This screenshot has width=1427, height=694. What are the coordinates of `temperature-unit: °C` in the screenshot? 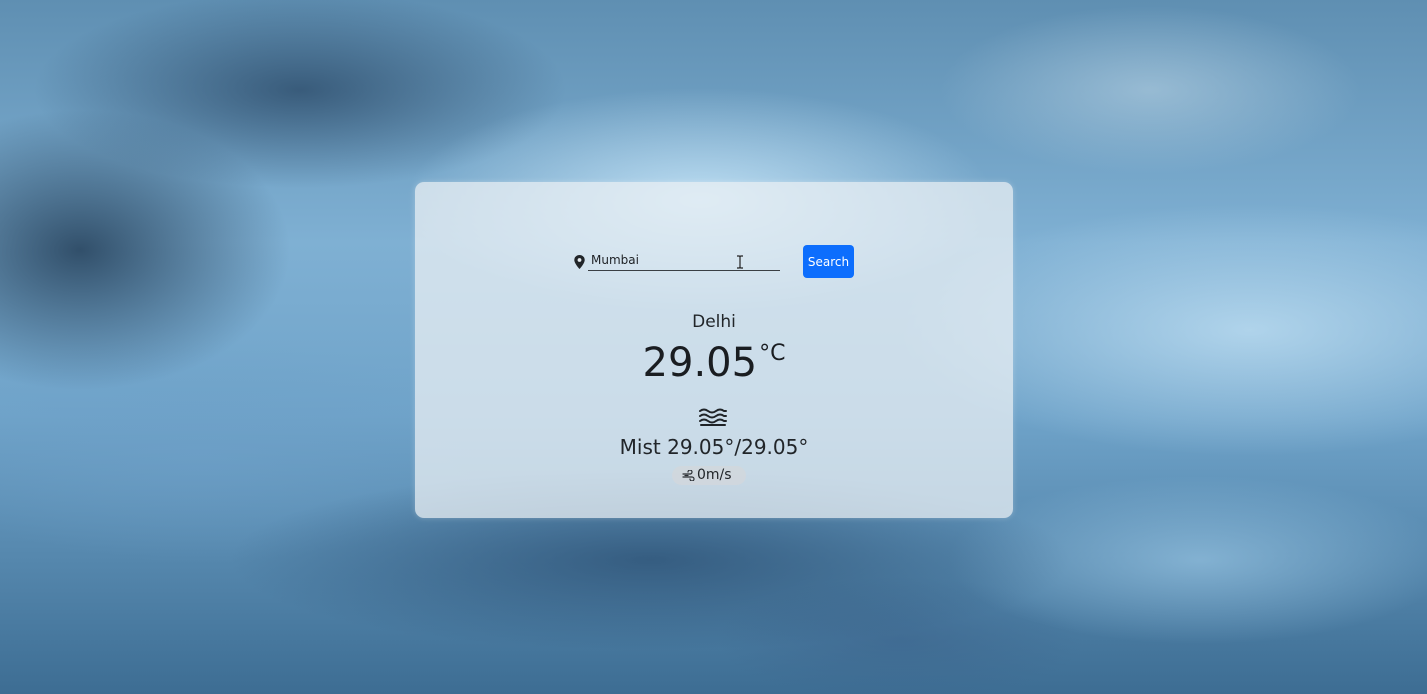 It's located at (772, 353).